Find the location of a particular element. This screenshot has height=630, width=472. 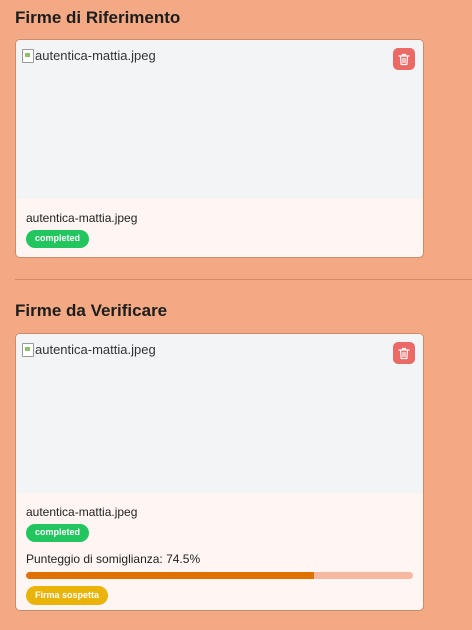

verify-section-title: Firme da Verificare is located at coordinates (91, 310).